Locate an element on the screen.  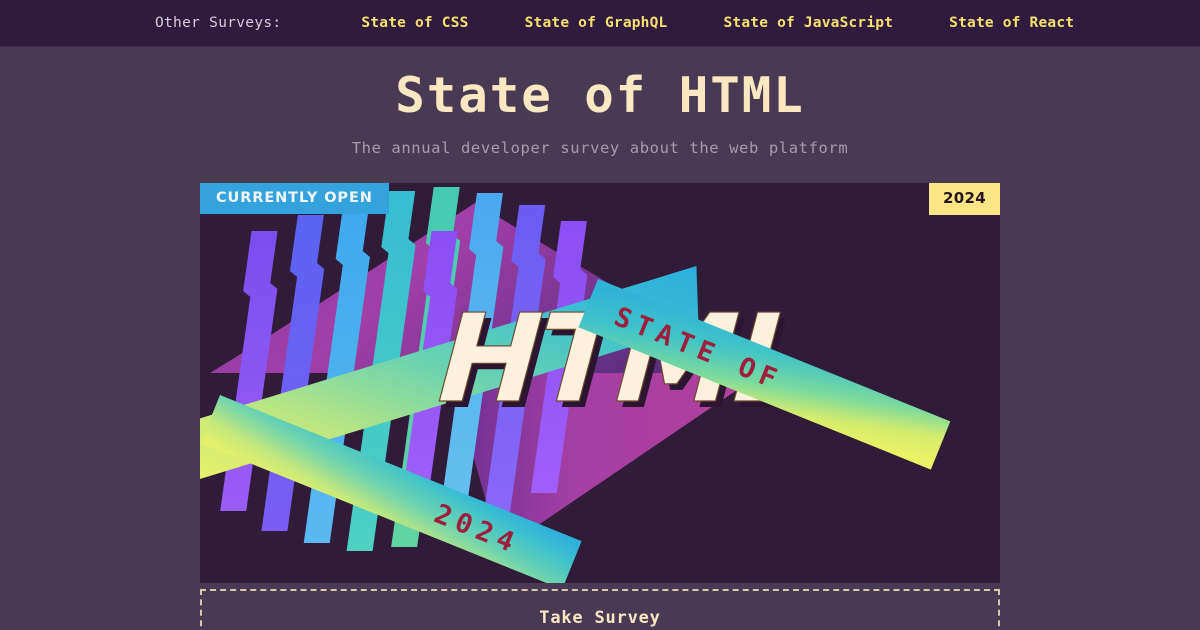
take-survey-button: Take Survey is located at coordinates (600, 609).